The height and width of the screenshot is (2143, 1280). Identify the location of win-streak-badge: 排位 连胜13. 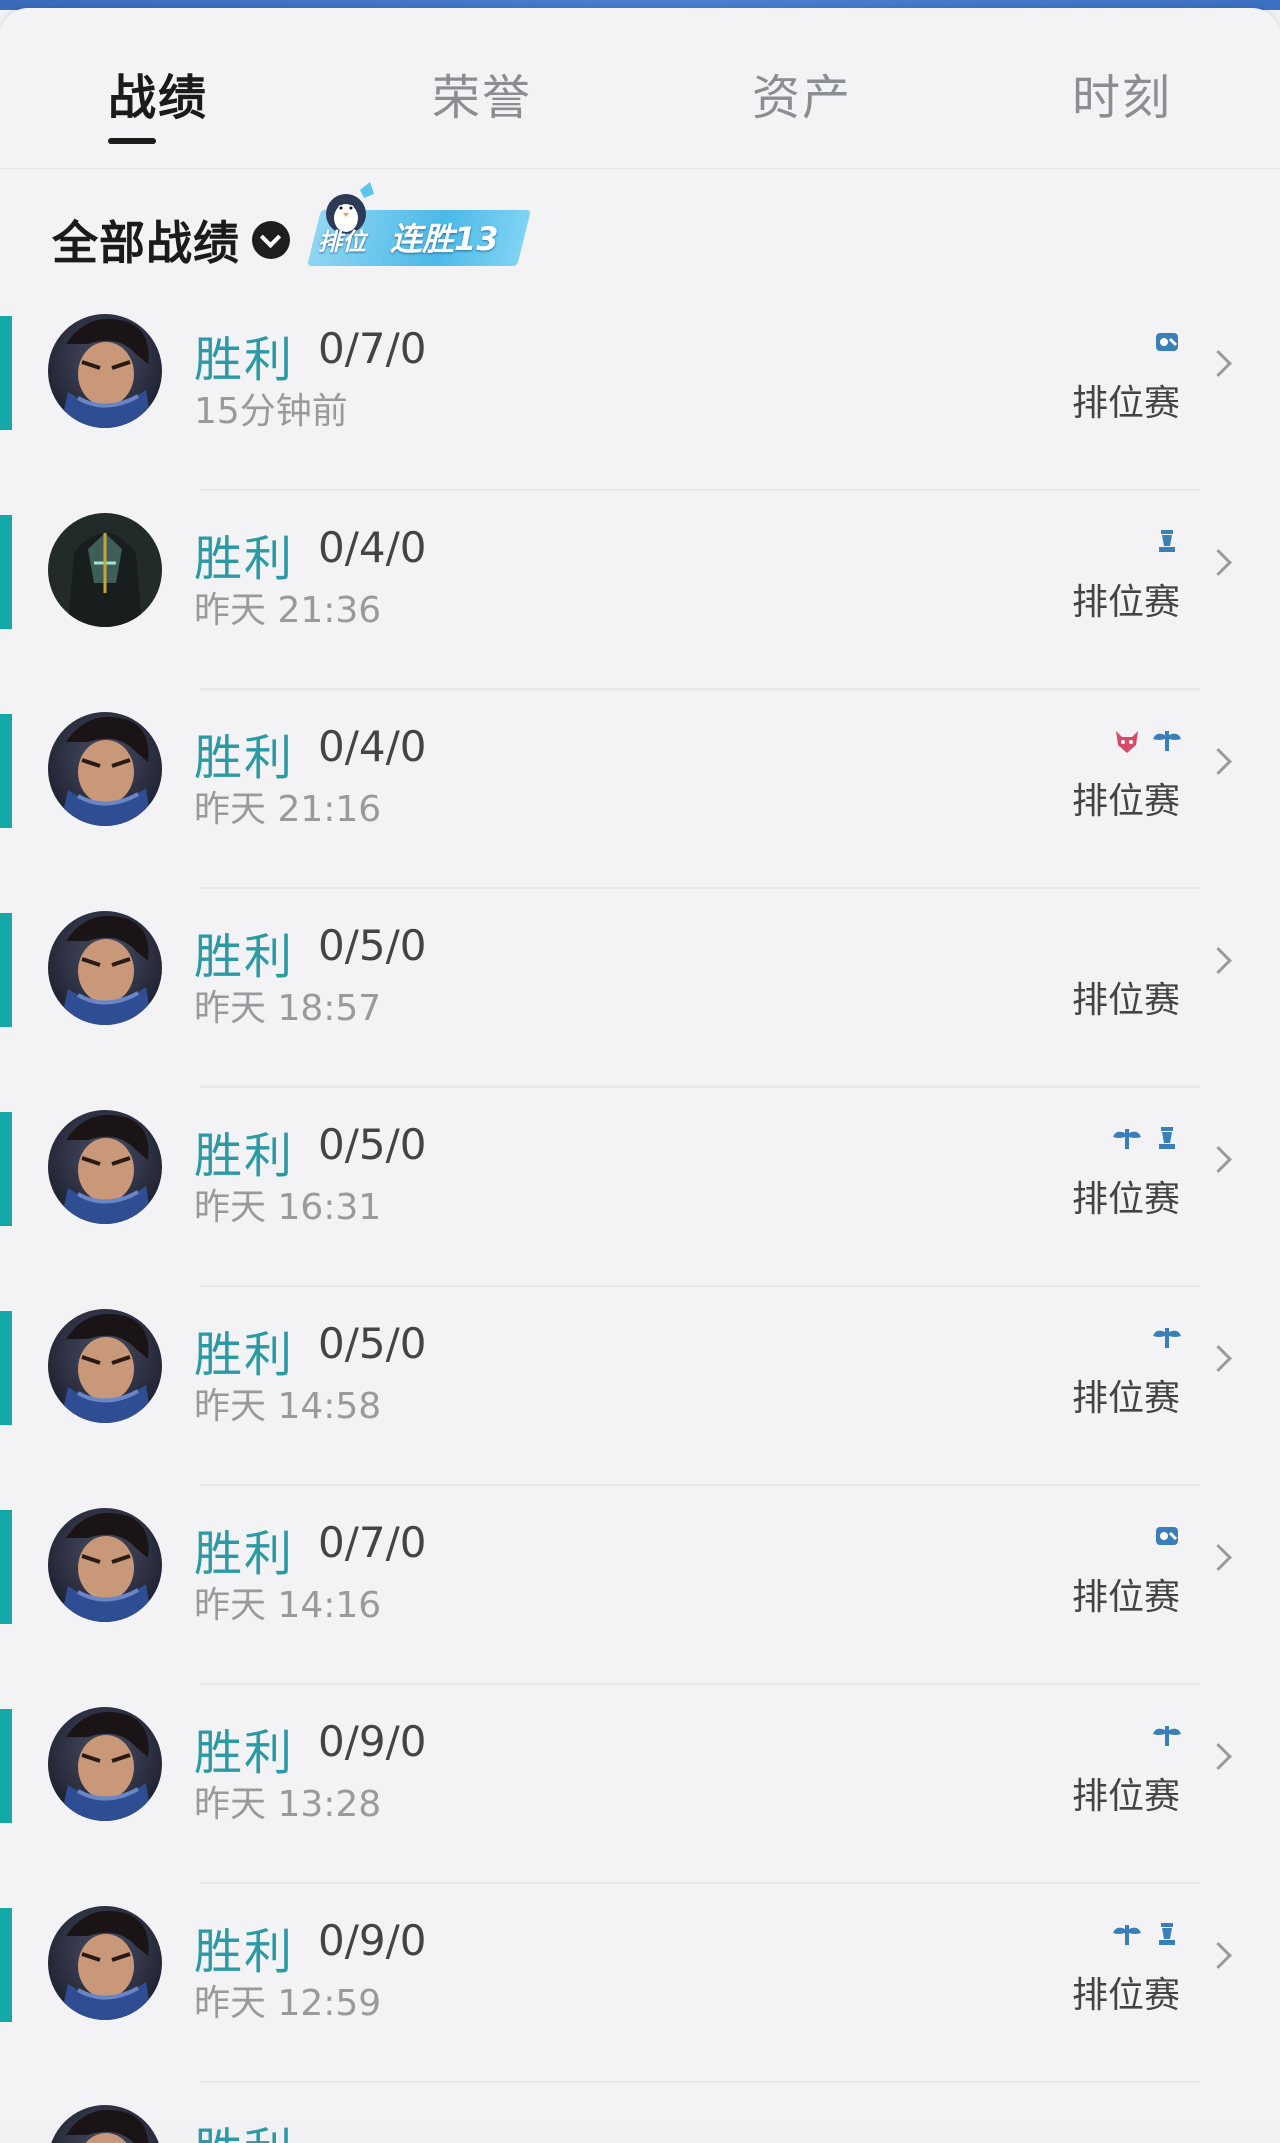
(419, 222).